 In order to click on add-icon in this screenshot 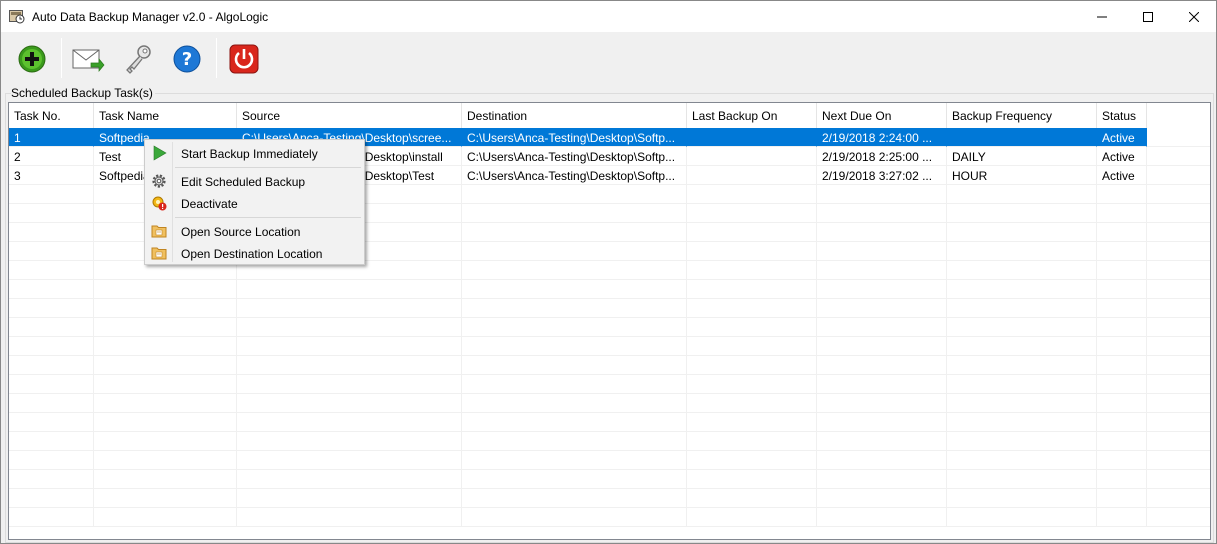, I will do `click(32, 59)`.